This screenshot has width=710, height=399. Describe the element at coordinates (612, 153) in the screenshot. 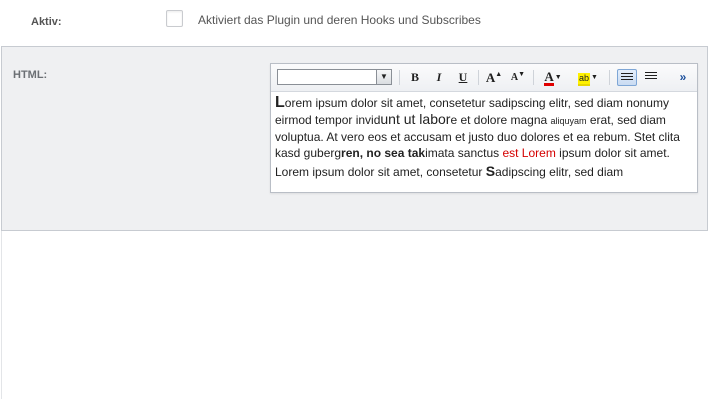

I see `content-run: ipsum dolor sit amet.` at that location.